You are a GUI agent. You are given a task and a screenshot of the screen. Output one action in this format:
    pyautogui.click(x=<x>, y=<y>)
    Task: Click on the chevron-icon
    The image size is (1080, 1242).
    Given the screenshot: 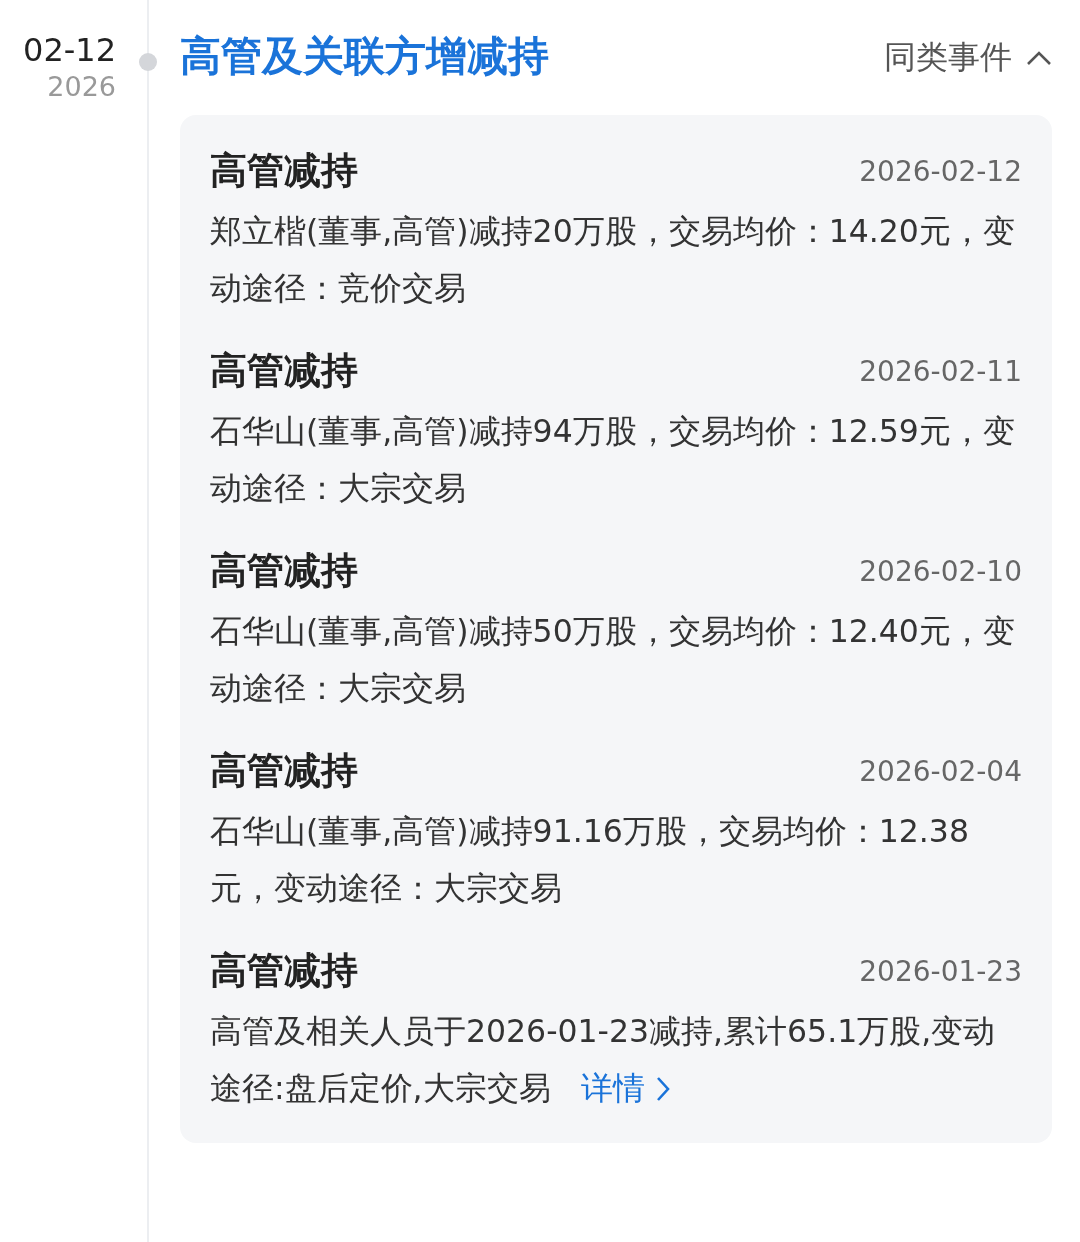 What is the action you would take?
    pyautogui.click(x=1039, y=57)
    